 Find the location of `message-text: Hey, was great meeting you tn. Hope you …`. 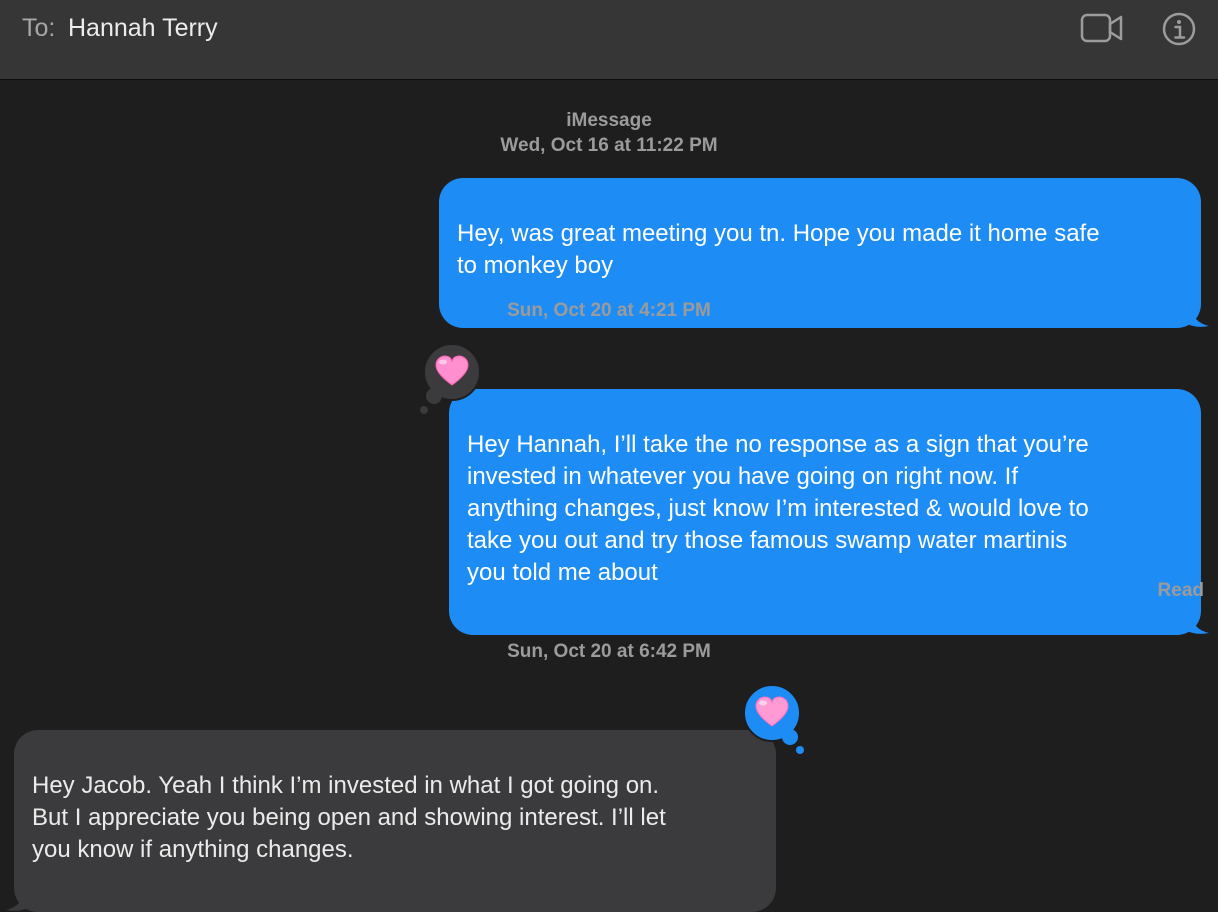

message-text: Hey, was great meeting you tn. Hope you … is located at coordinates (778, 249).